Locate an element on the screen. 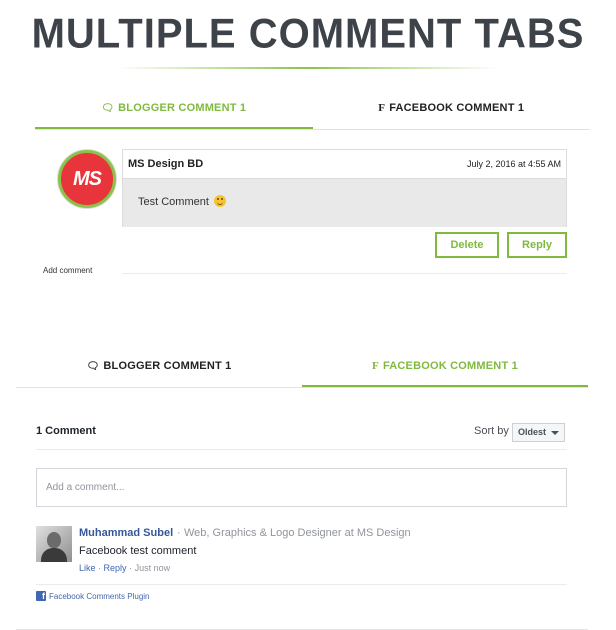 This screenshot has height=630, width=616. comment-tabs-top: 🗨︎ BLOGGER COMMENT 1 f FACEBOOK COMMENT 1 is located at coordinates (312, 109).